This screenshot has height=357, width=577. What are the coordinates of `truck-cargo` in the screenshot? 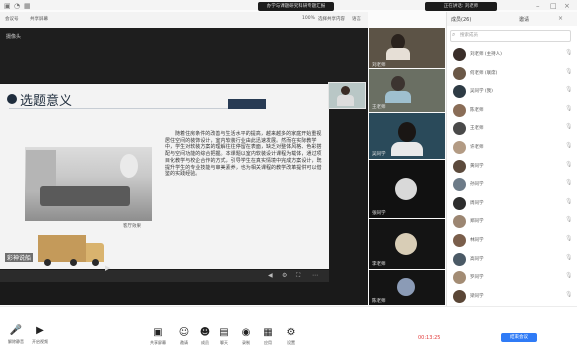 It's located at (62, 248).